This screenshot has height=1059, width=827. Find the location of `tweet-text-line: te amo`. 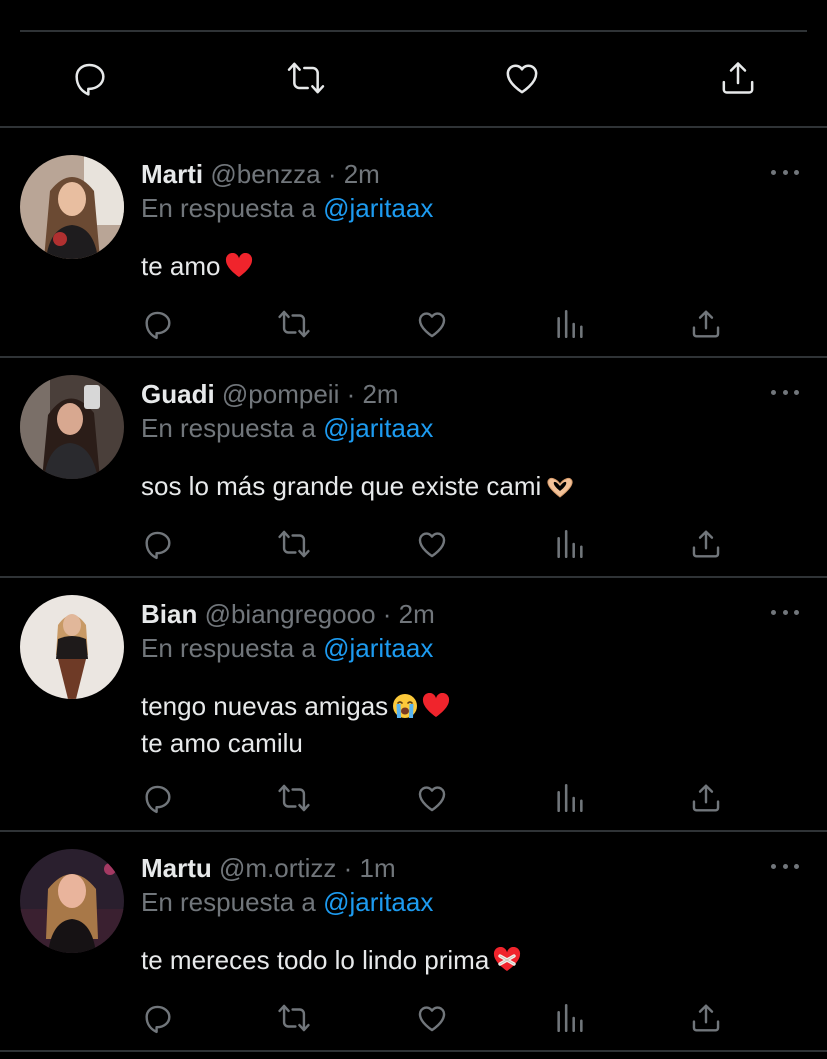

tweet-text-line: te amo is located at coordinates (197, 266).